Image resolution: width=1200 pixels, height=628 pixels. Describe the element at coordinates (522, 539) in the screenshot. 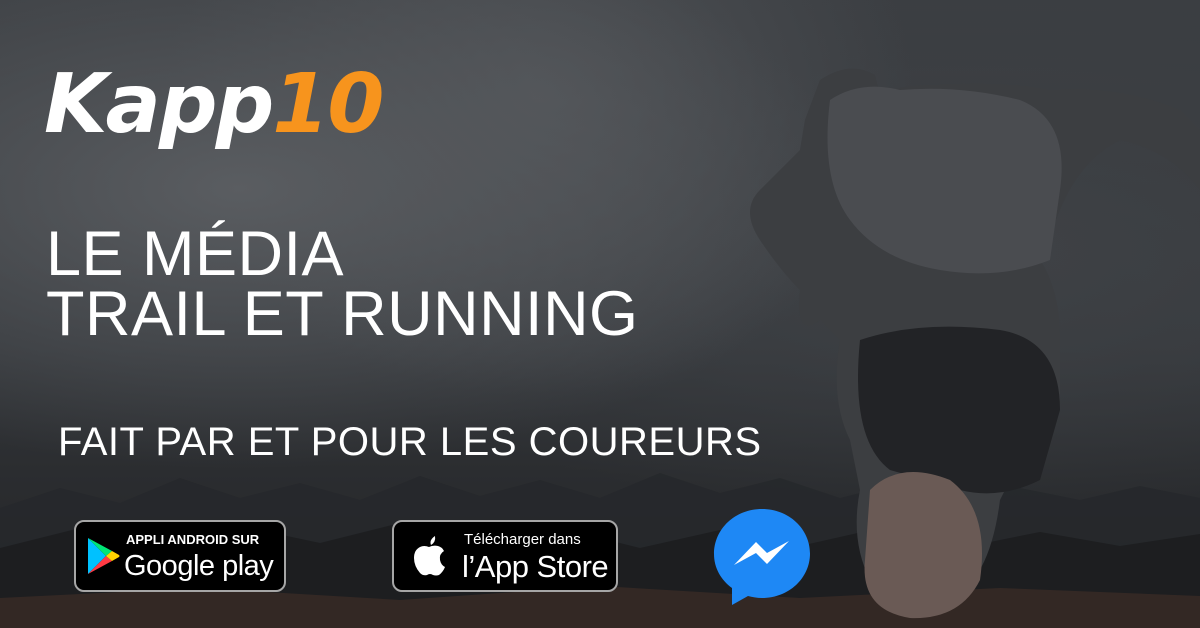

I see `apple-badge-top-text: Télécharger dans` at that location.